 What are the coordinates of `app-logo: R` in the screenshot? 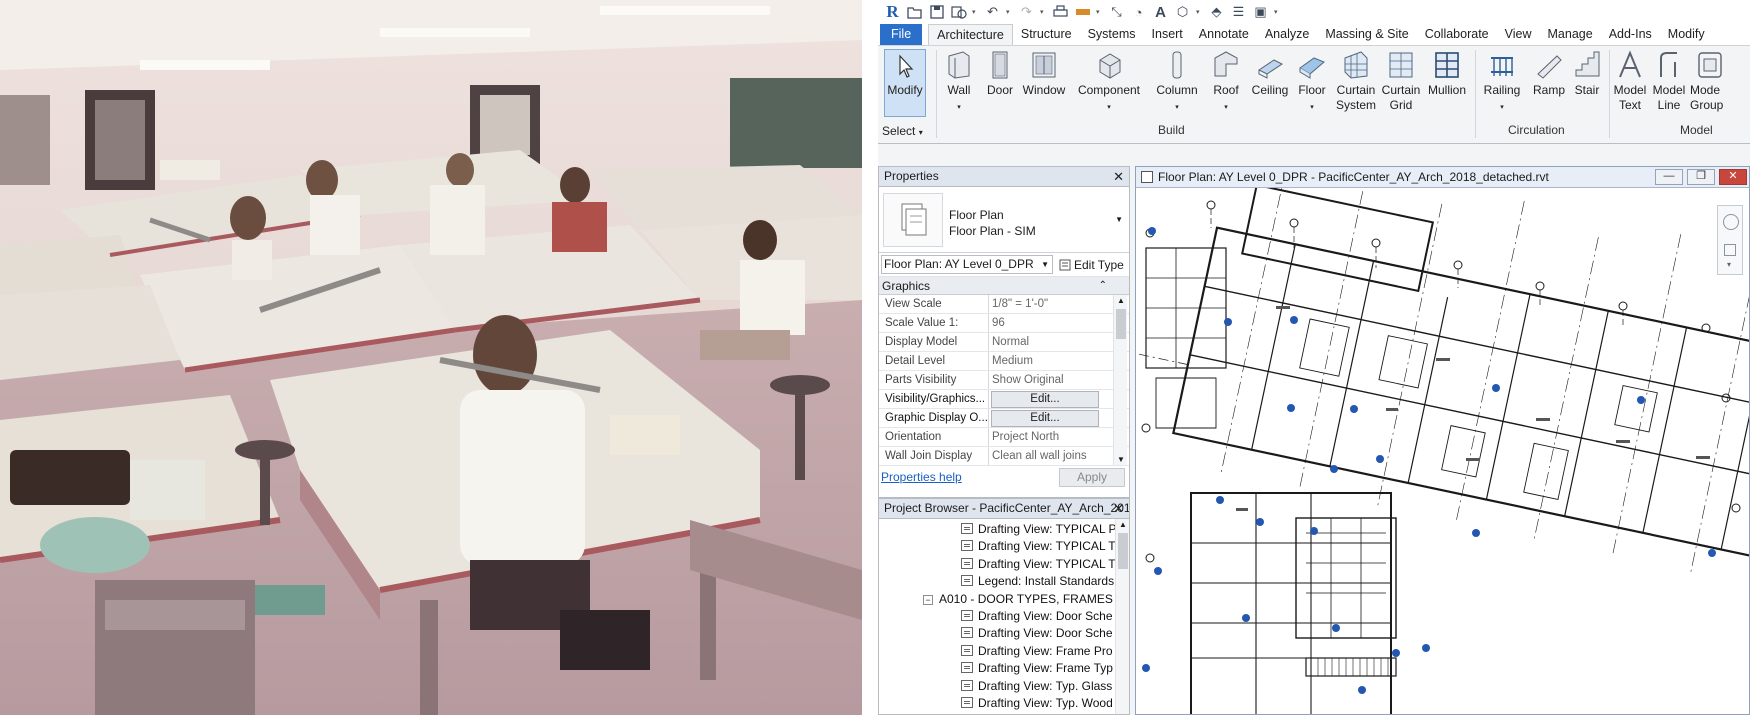 It's located at (892, 11).